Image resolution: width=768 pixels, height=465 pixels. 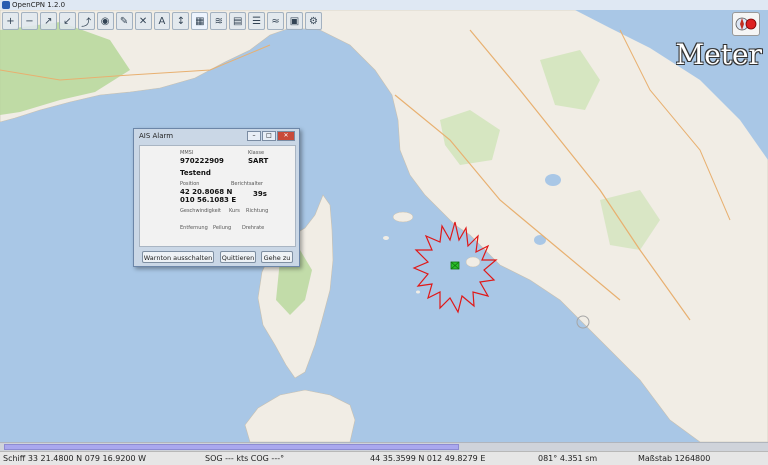 What do you see at coordinates (187, 153) in the screenshot?
I see `mmsi-label: MMSI` at bounding box center [187, 153].